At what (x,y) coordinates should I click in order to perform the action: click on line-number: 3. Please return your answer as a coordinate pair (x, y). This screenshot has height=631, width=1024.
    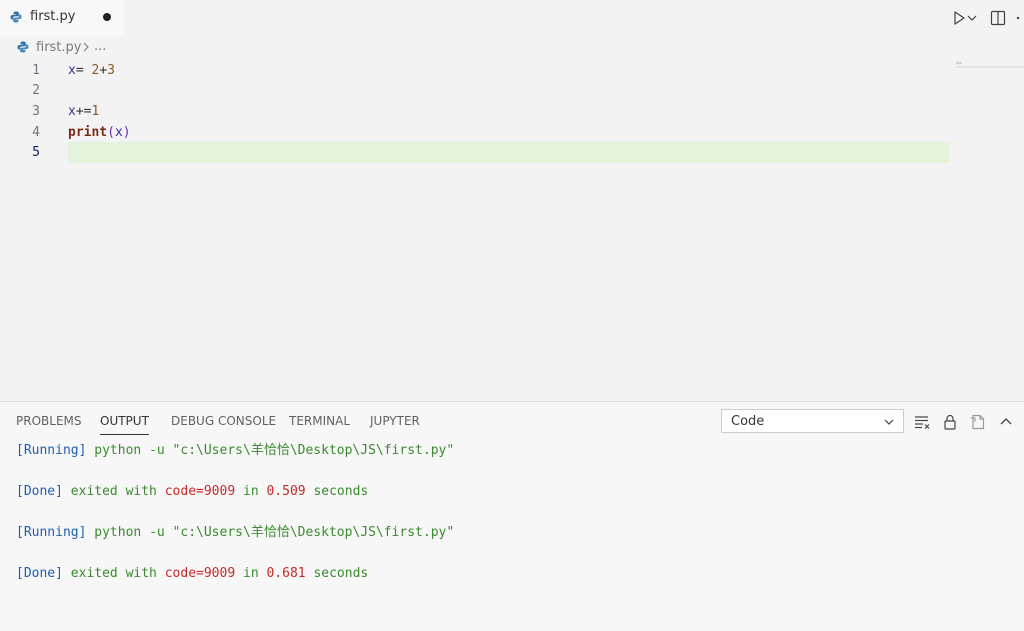
    Looking at the image, I should click on (36, 111).